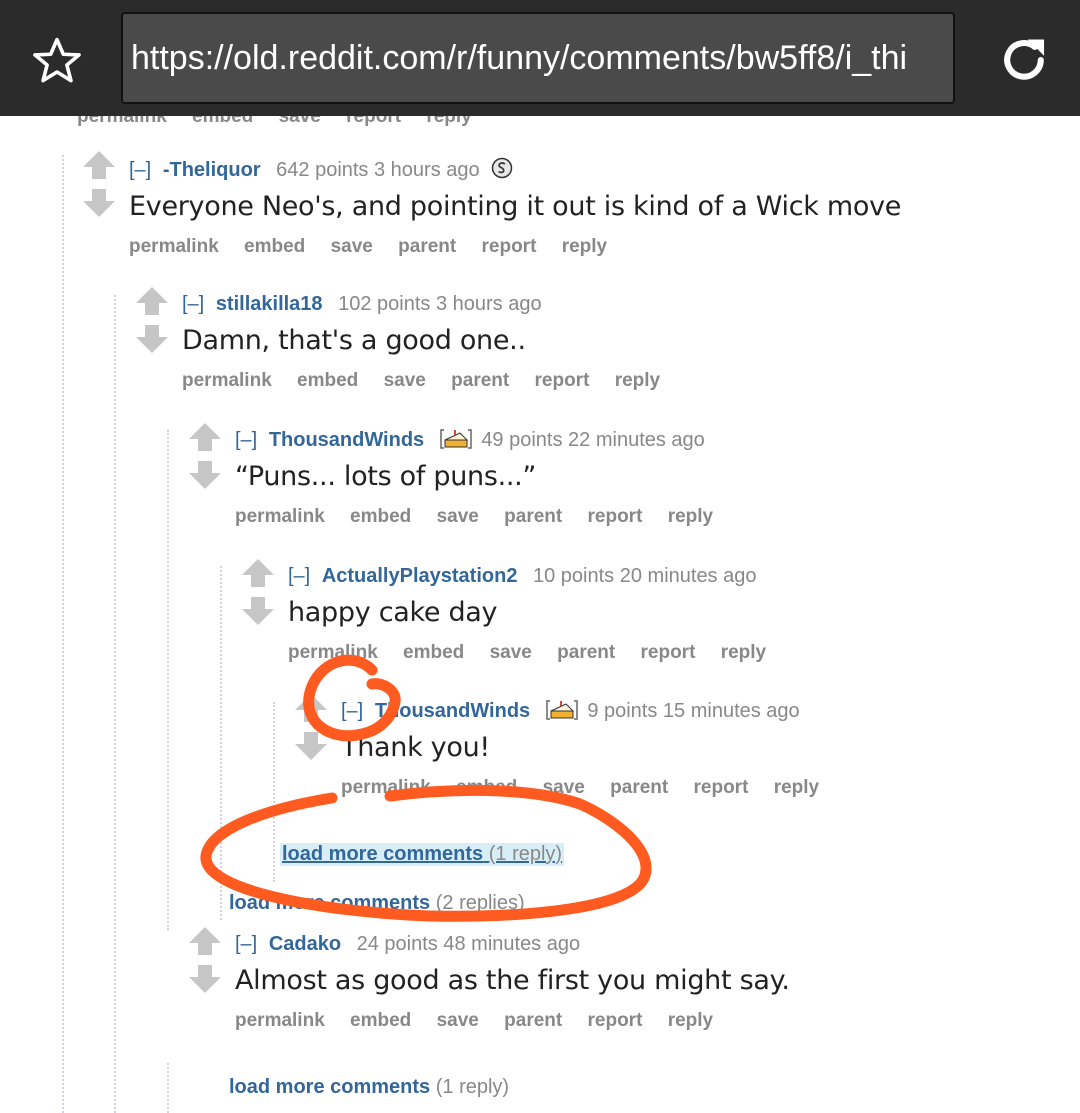 The image size is (1080, 1113). I want to click on comment-meta: 642 points 3 hours ago, so click(378, 170).